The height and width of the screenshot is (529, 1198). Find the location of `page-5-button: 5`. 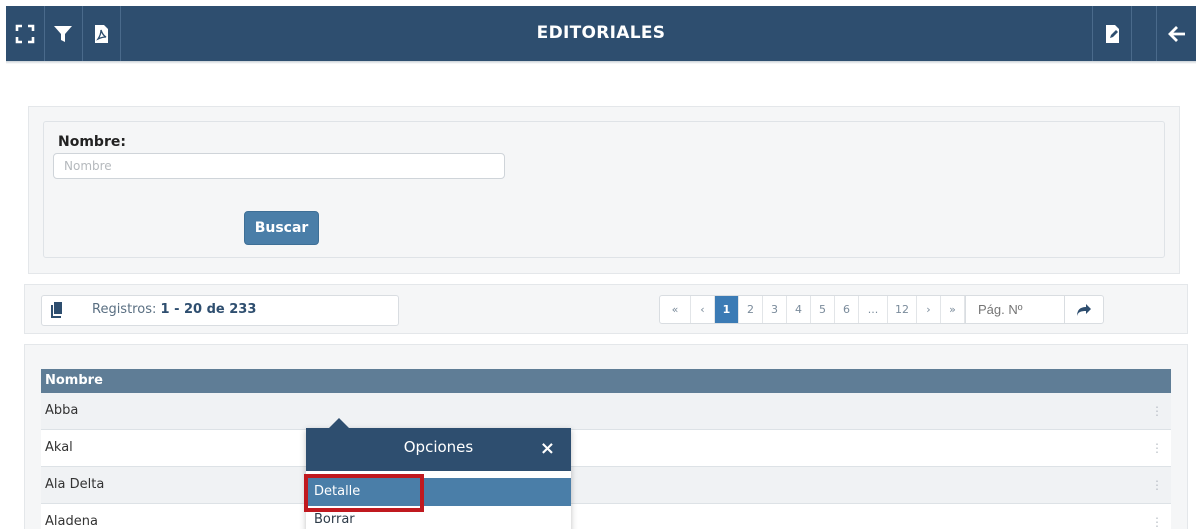

page-5-button: 5 is located at coordinates (823, 309).